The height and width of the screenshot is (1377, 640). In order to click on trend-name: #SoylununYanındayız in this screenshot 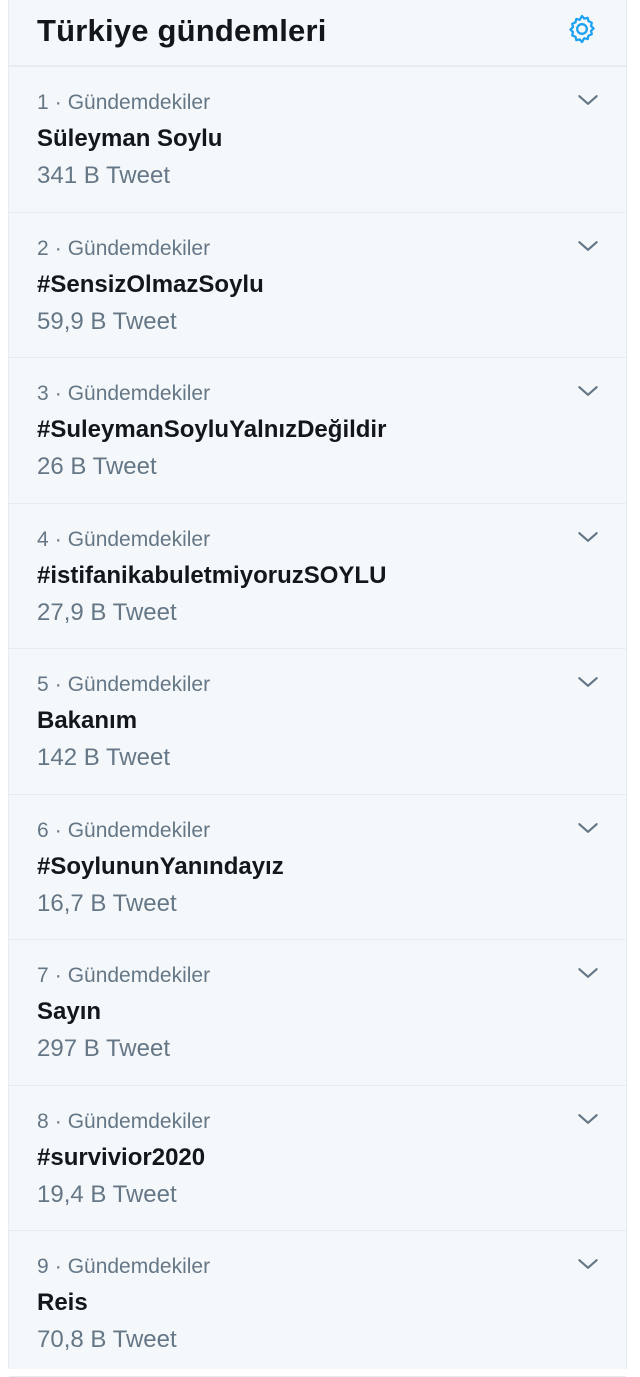, I will do `click(160, 867)`.